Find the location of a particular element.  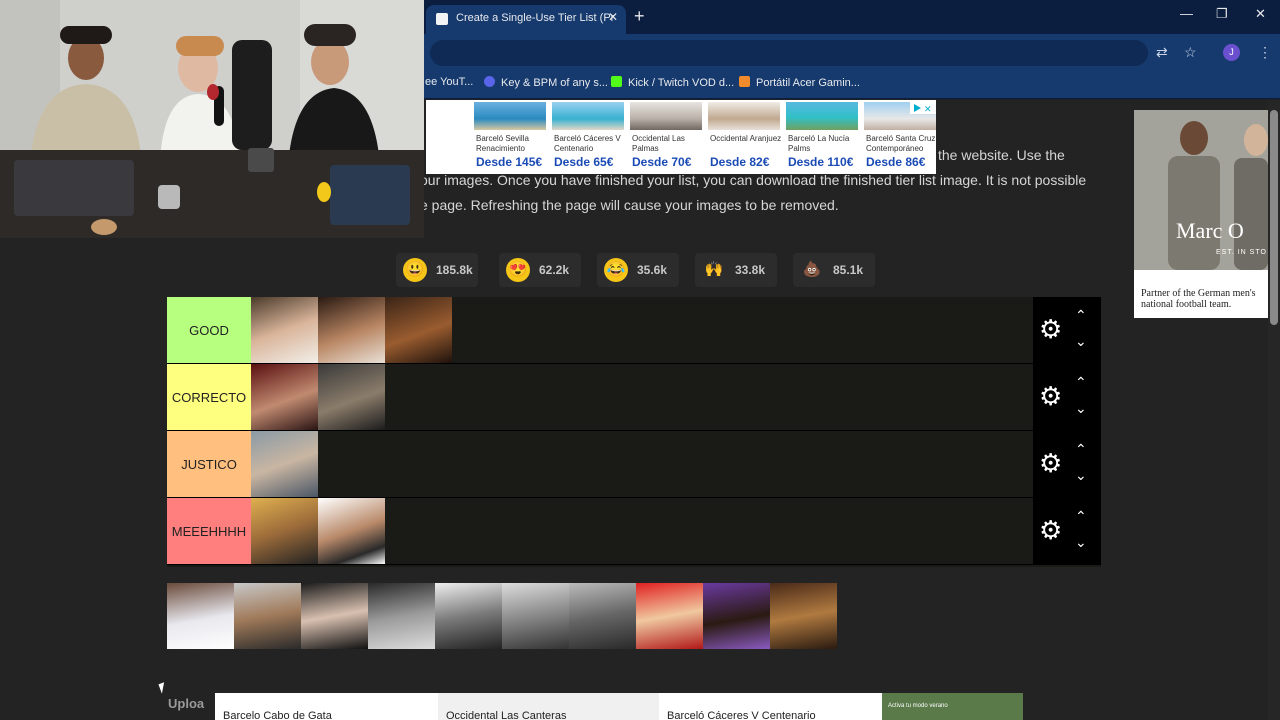

new-tab-button: + is located at coordinates (639, 16).